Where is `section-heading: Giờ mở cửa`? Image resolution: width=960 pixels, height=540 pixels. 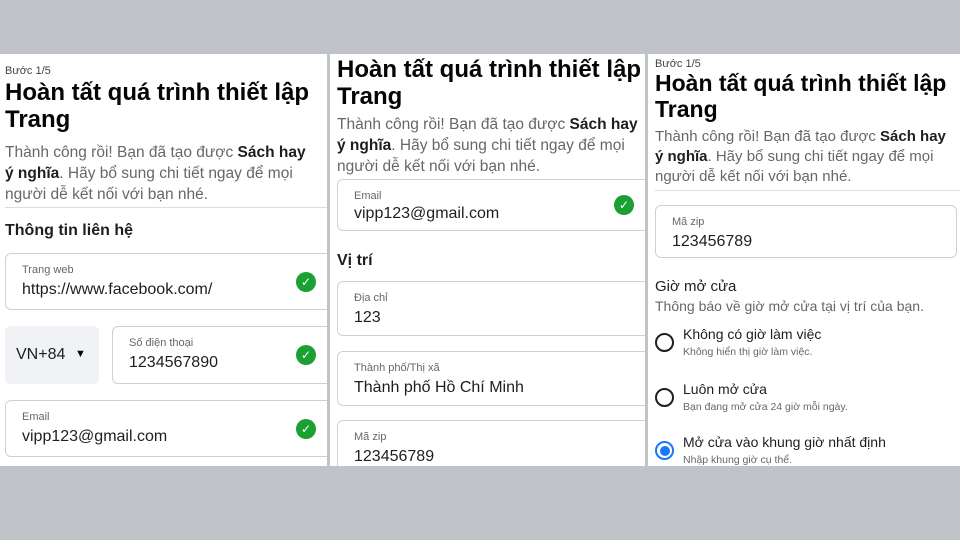 section-heading: Giờ mở cửa is located at coordinates (696, 286).